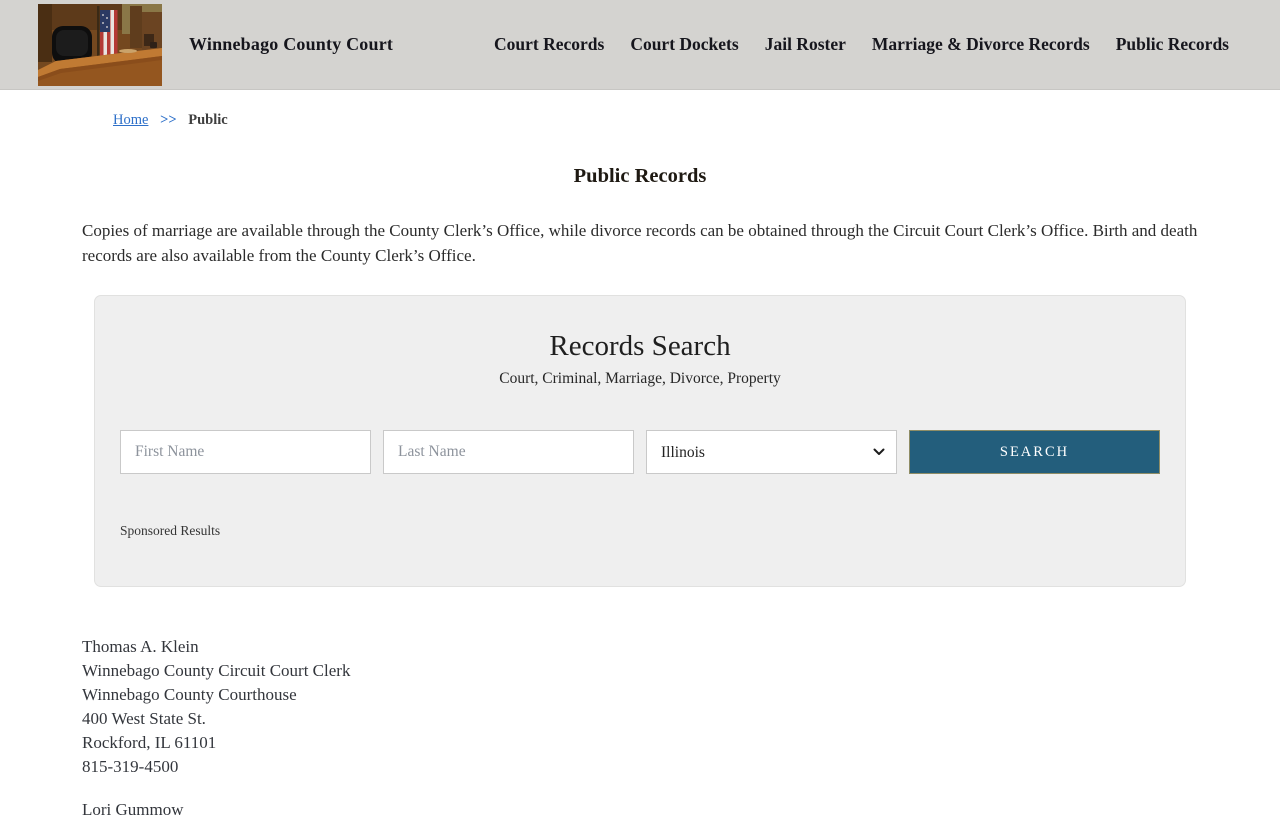 This screenshot has height=822, width=1280. Describe the element at coordinates (681, 810) in the screenshot. I see `second-contact-block: Lori Gummow` at that location.